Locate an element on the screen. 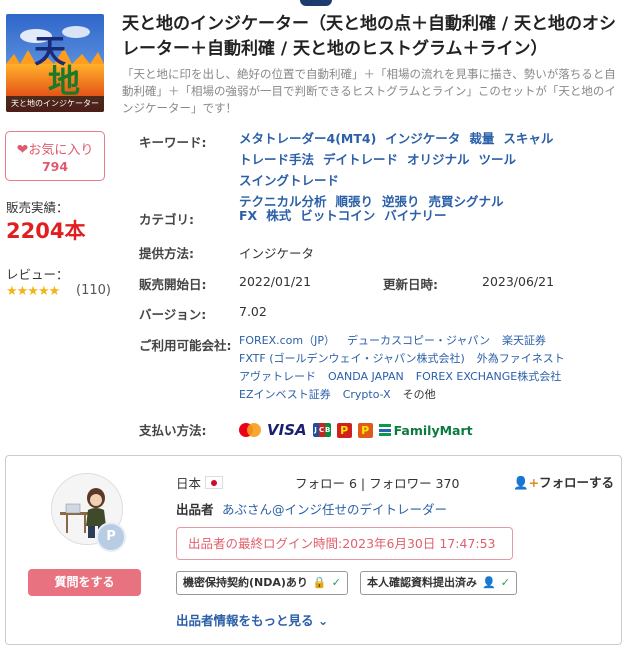 This screenshot has width=630, height=659. person-plus-icon: 👤+ is located at coordinates (526, 482).